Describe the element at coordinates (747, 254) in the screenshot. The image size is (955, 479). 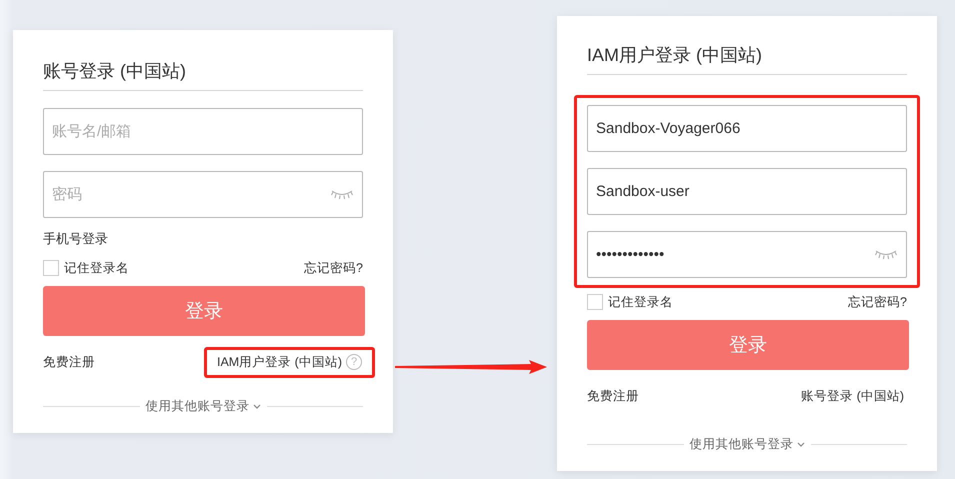
I see `password-field: •••••••••••••` at that location.